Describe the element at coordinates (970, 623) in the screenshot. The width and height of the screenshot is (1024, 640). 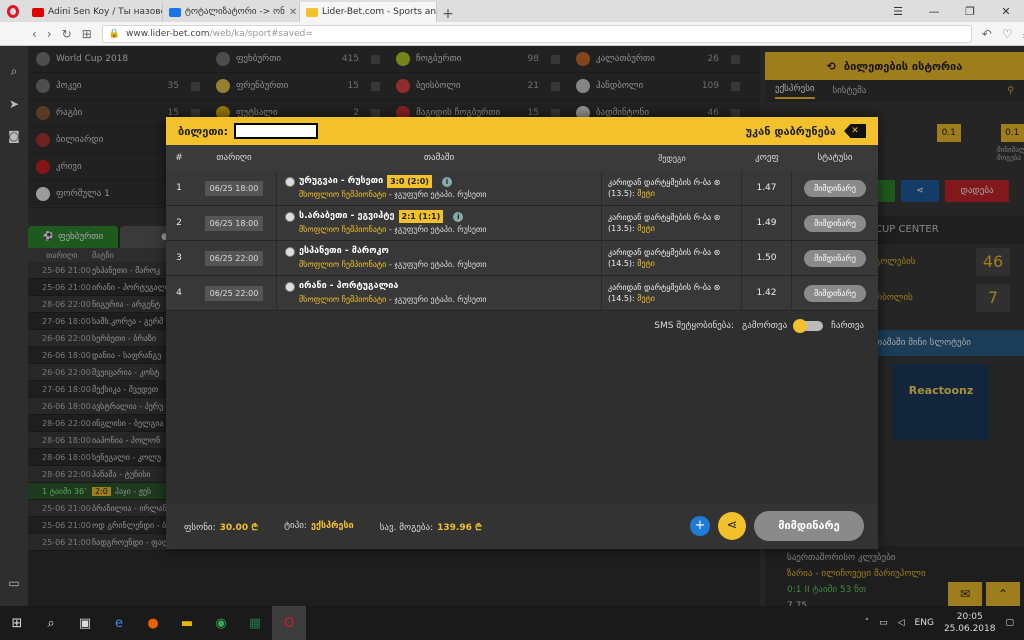
I see `clock: 20:05 25.06.2018` at that location.